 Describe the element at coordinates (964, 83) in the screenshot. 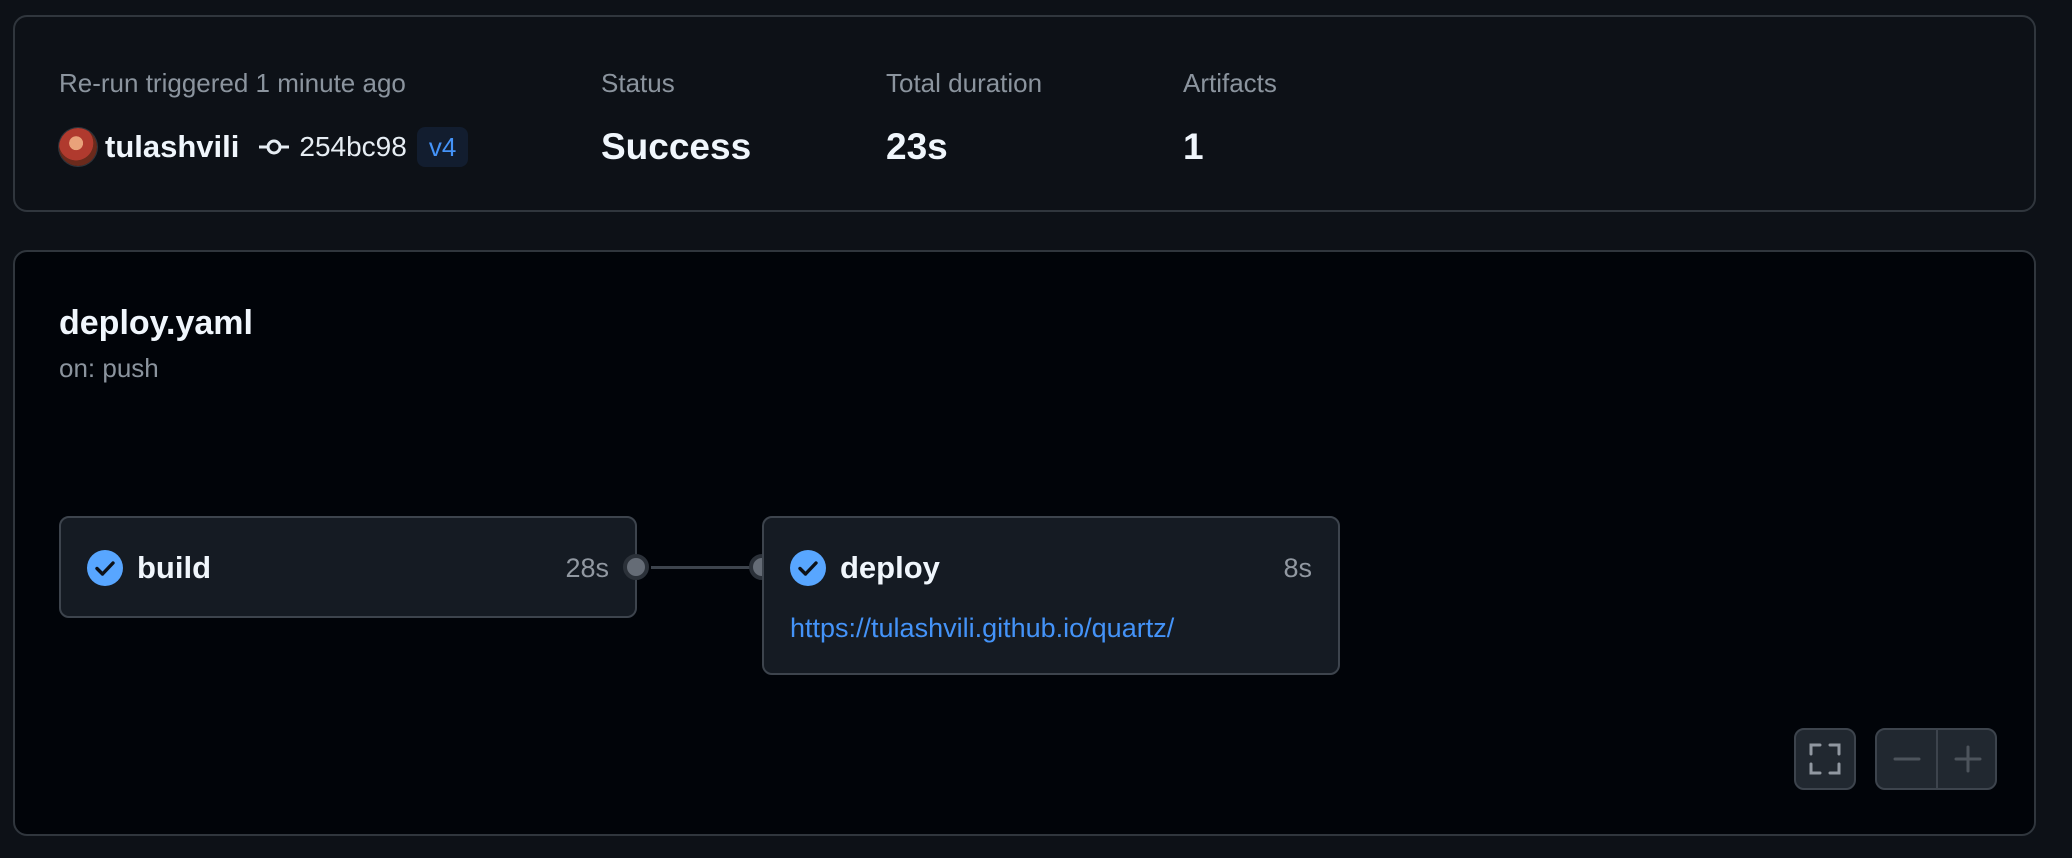

I see `duration-label: Total duration` at that location.